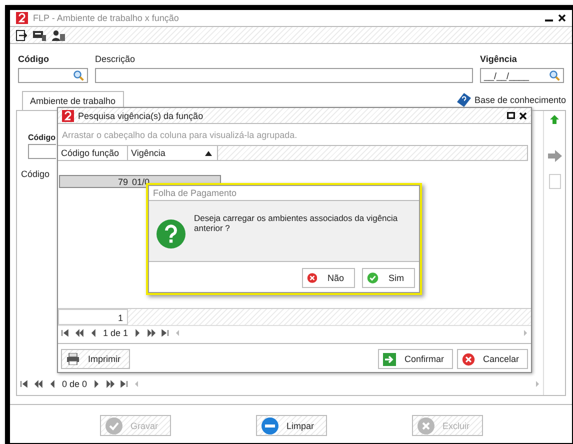 This screenshot has width=573, height=444. What do you see at coordinates (93, 153) in the screenshot?
I see `column-header: Código função` at bounding box center [93, 153].